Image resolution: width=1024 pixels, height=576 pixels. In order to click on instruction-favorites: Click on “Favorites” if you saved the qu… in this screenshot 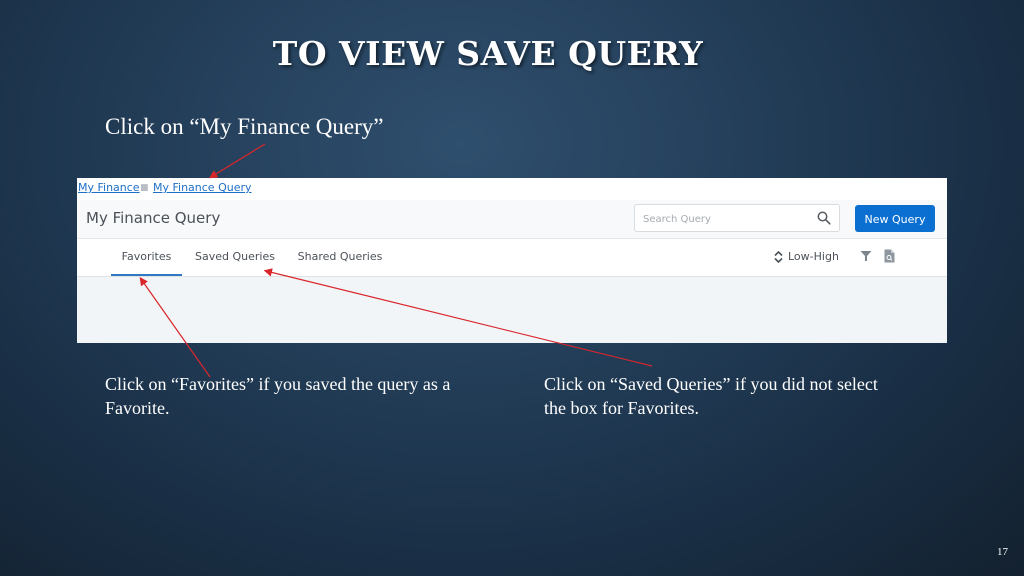, I will do `click(278, 396)`.